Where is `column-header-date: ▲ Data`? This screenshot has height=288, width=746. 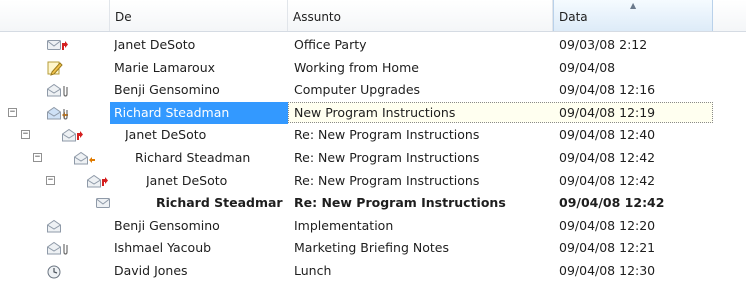
column-header-date: ▲ Data is located at coordinates (633, 15).